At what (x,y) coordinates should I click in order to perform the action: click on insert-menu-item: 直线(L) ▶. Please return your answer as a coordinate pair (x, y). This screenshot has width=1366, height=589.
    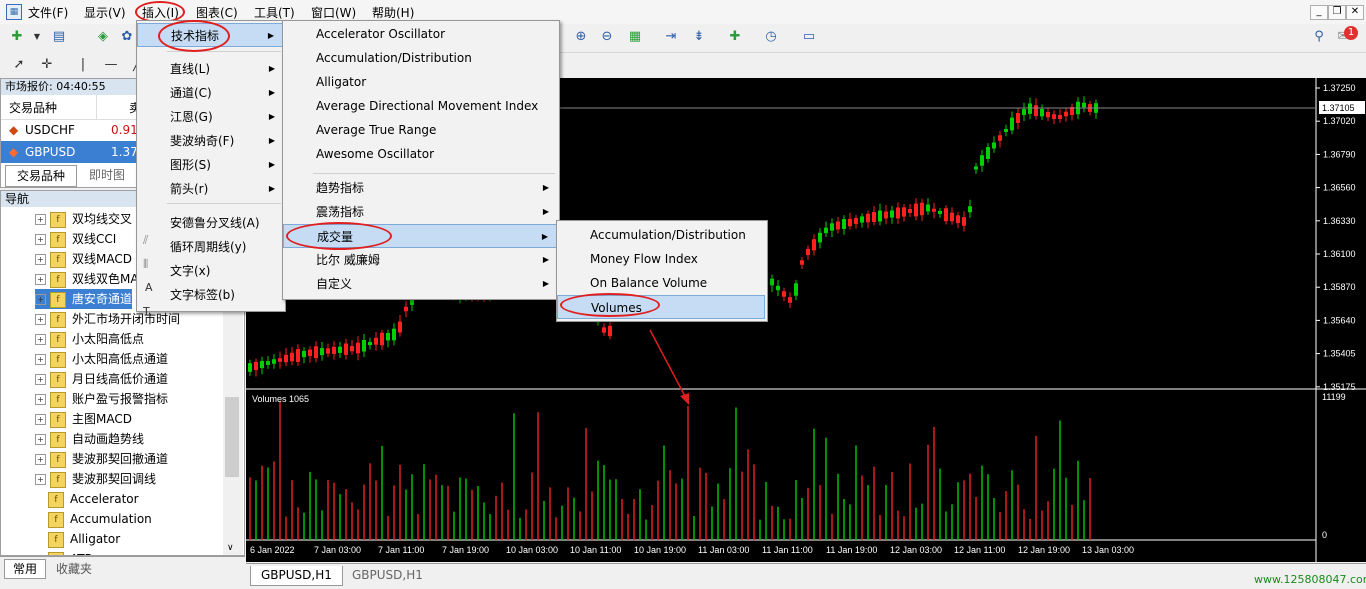
    Looking at the image, I should click on (210, 69).